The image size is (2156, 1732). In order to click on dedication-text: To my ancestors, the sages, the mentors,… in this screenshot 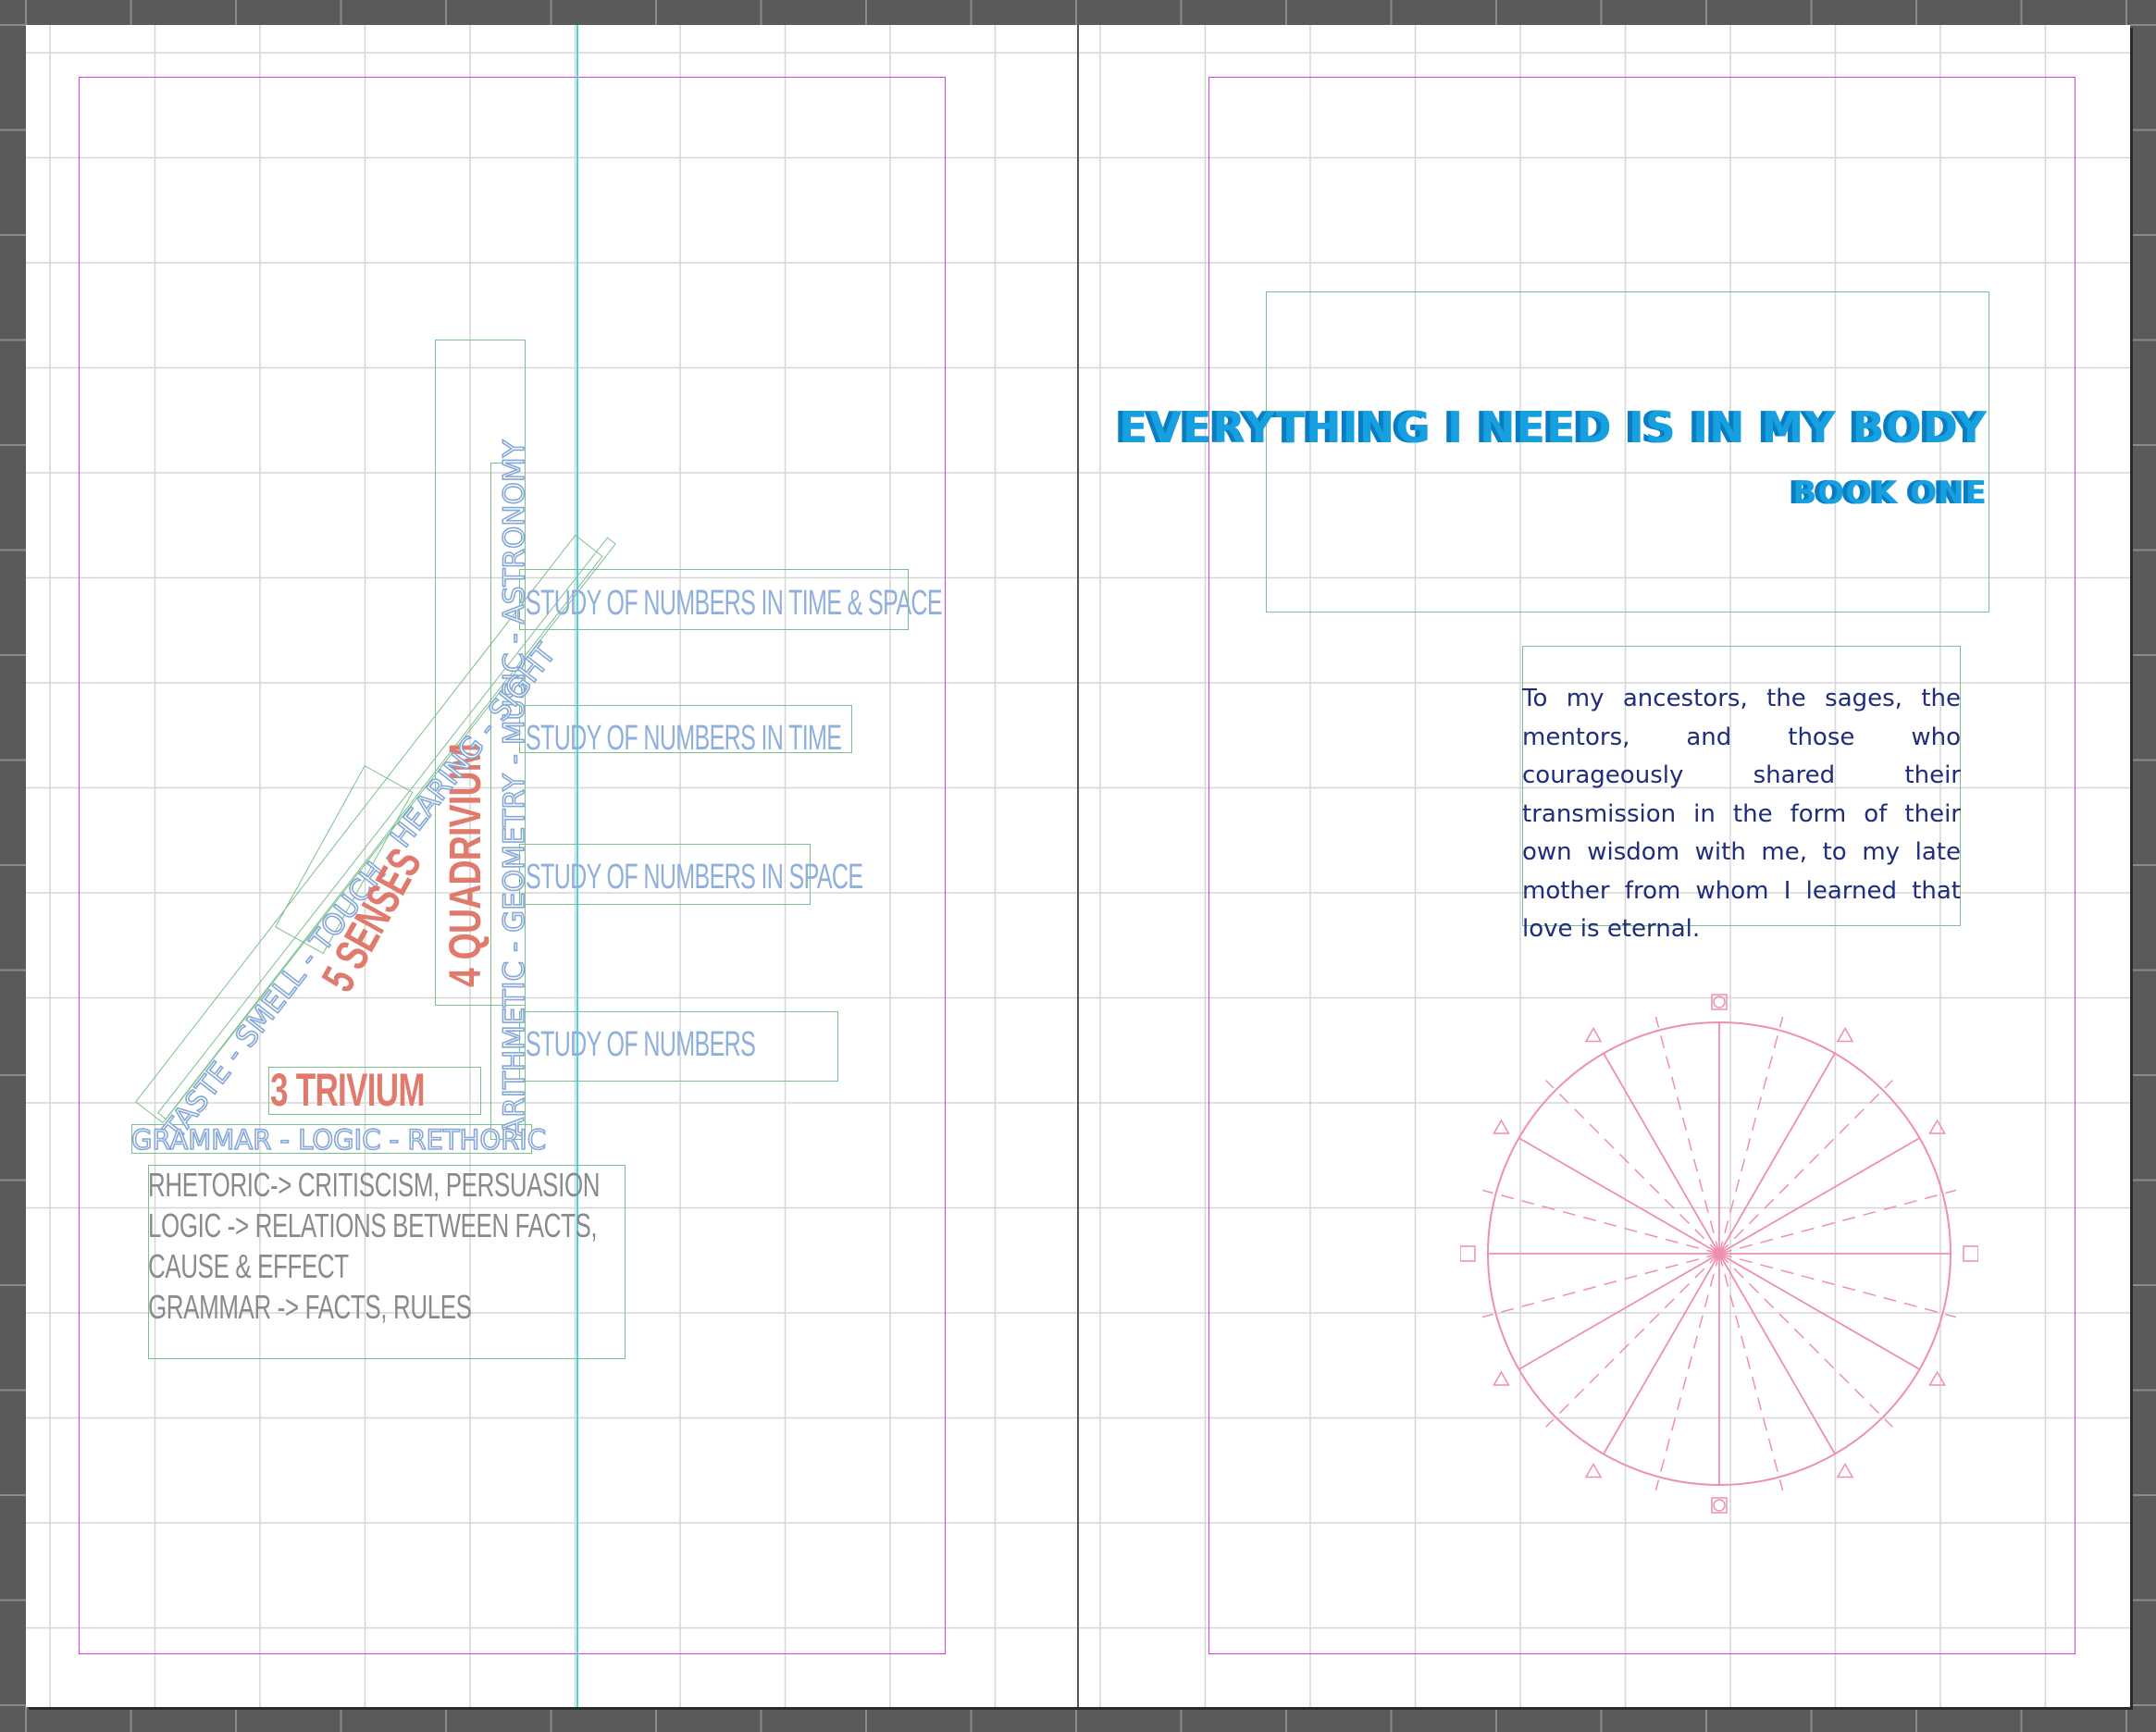, I will do `click(1741, 814)`.